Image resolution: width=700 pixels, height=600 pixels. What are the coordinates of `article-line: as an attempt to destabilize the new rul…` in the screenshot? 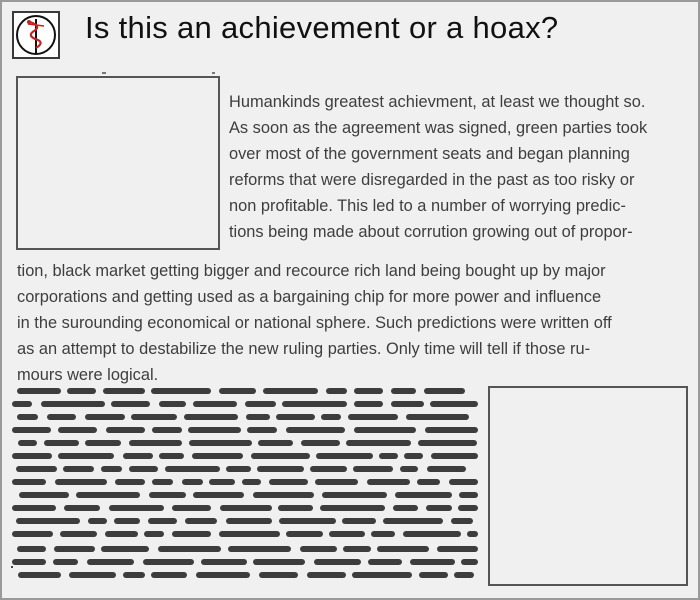 It's located at (304, 349).